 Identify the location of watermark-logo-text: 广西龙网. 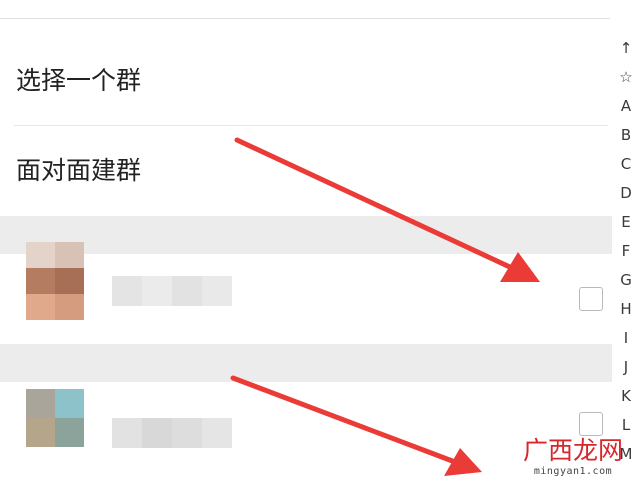
(572, 450).